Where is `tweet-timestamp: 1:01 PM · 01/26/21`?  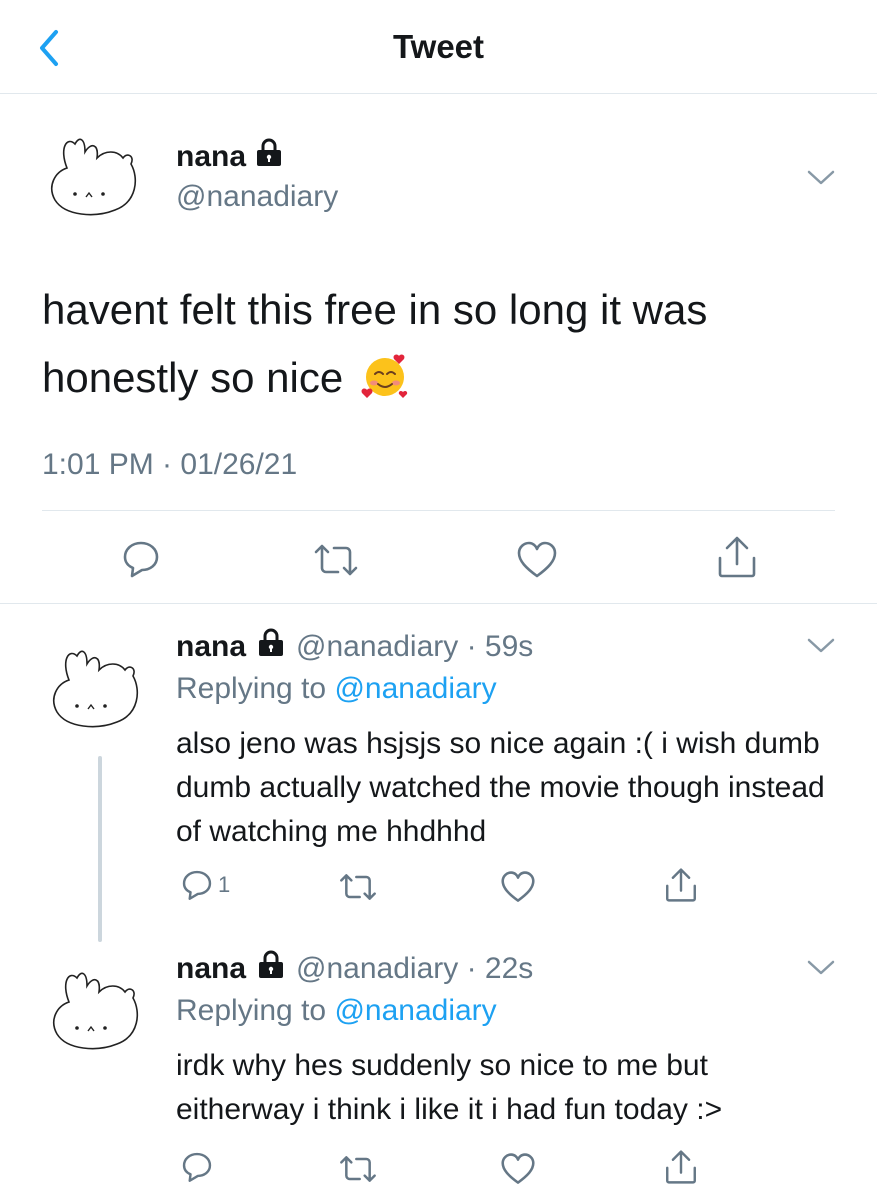
tweet-timestamp: 1:01 PM · 01/26/21 is located at coordinates (170, 464).